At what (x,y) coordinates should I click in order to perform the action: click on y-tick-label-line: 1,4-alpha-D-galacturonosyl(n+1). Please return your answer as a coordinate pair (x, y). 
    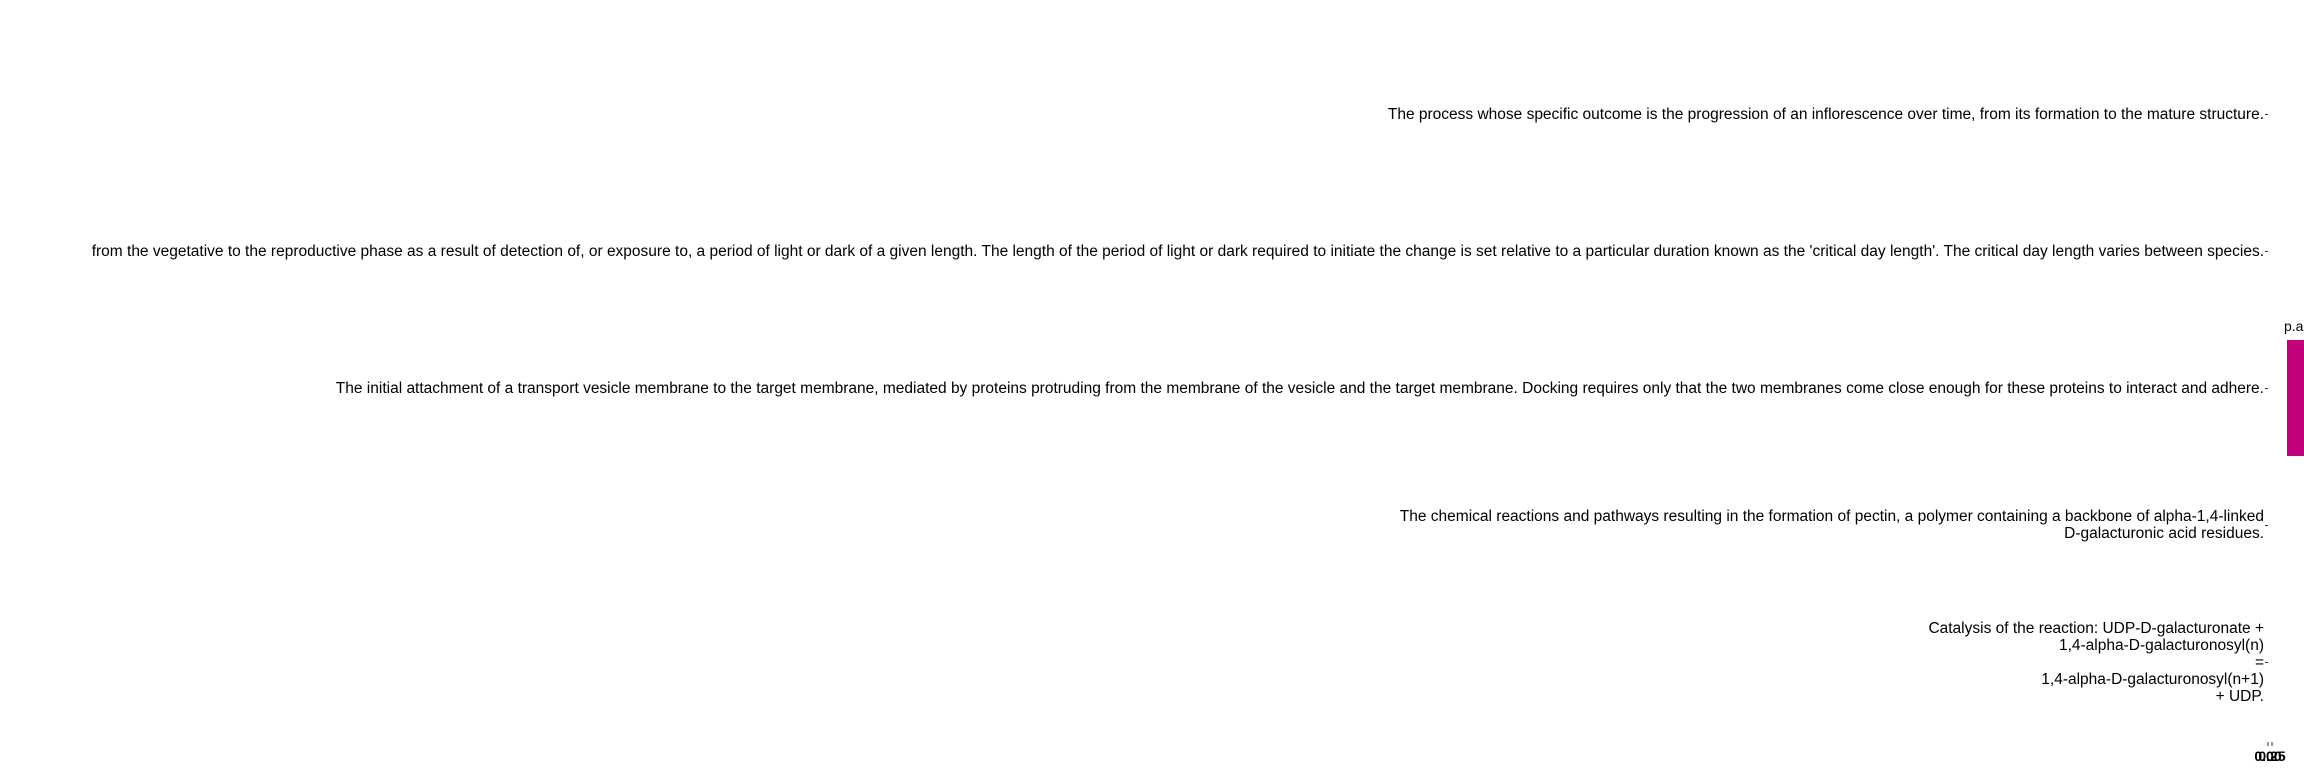
    Looking at the image, I should click on (2152, 679).